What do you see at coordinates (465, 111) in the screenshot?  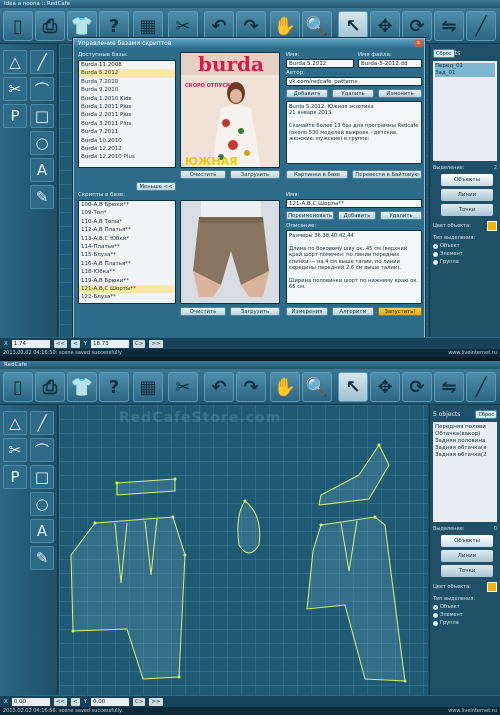 I see `objects-list: Перед_01 Зад_01` at bounding box center [465, 111].